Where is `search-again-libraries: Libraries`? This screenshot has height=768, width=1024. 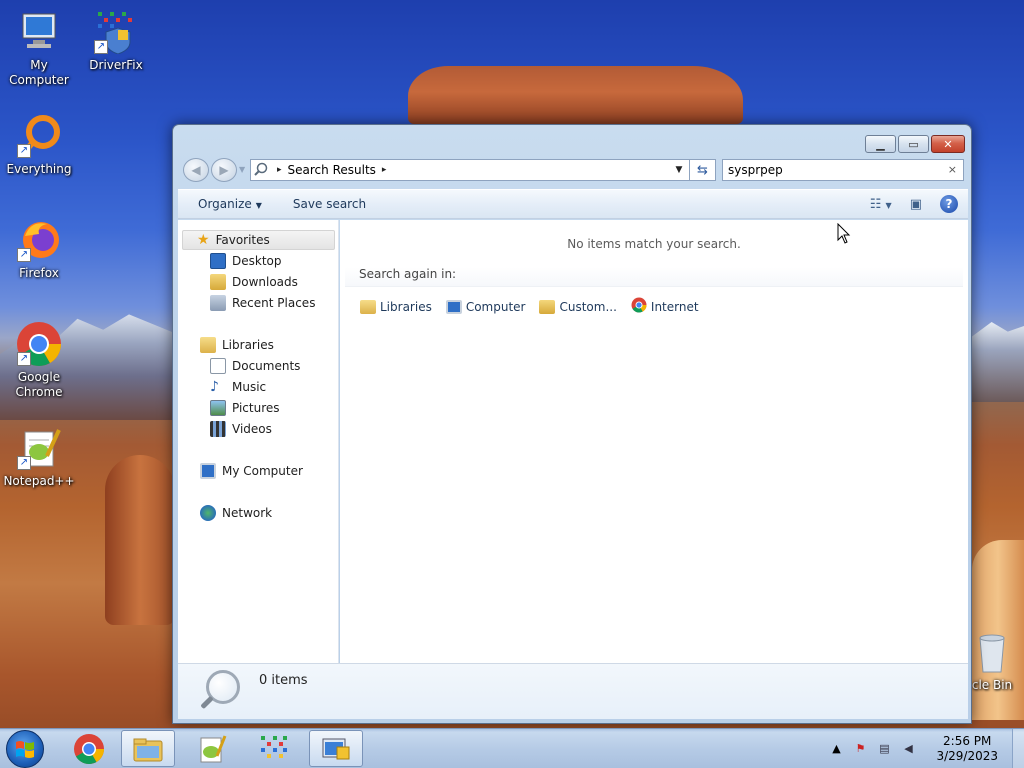 search-again-libraries: Libraries is located at coordinates (396, 306).